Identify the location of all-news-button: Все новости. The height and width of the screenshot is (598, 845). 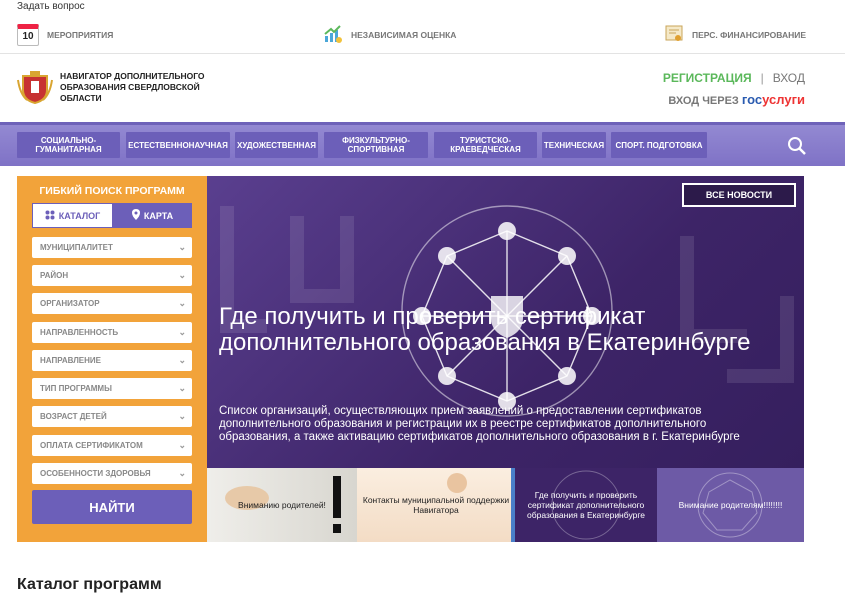
(739, 195).